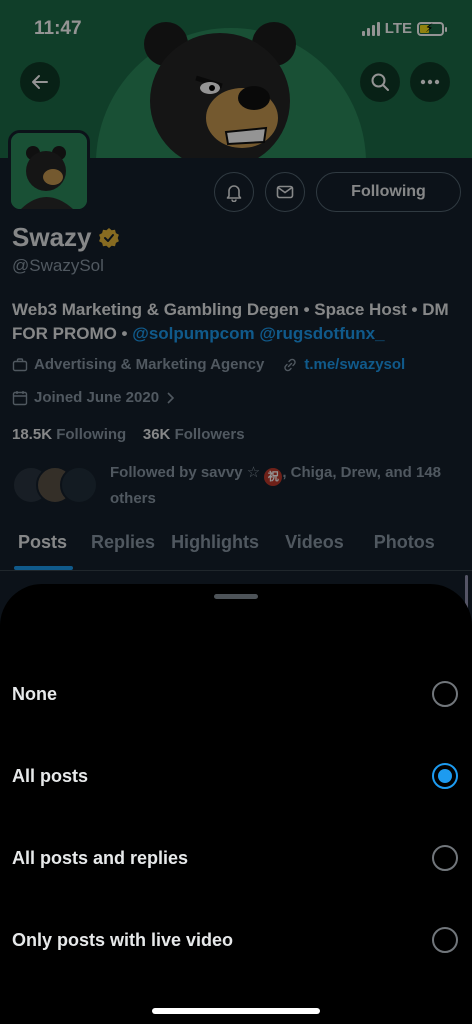  What do you see at coordinates (50, 775) in the screenshot?
I see `option-label: All posts` at bounding box center [50, 775].